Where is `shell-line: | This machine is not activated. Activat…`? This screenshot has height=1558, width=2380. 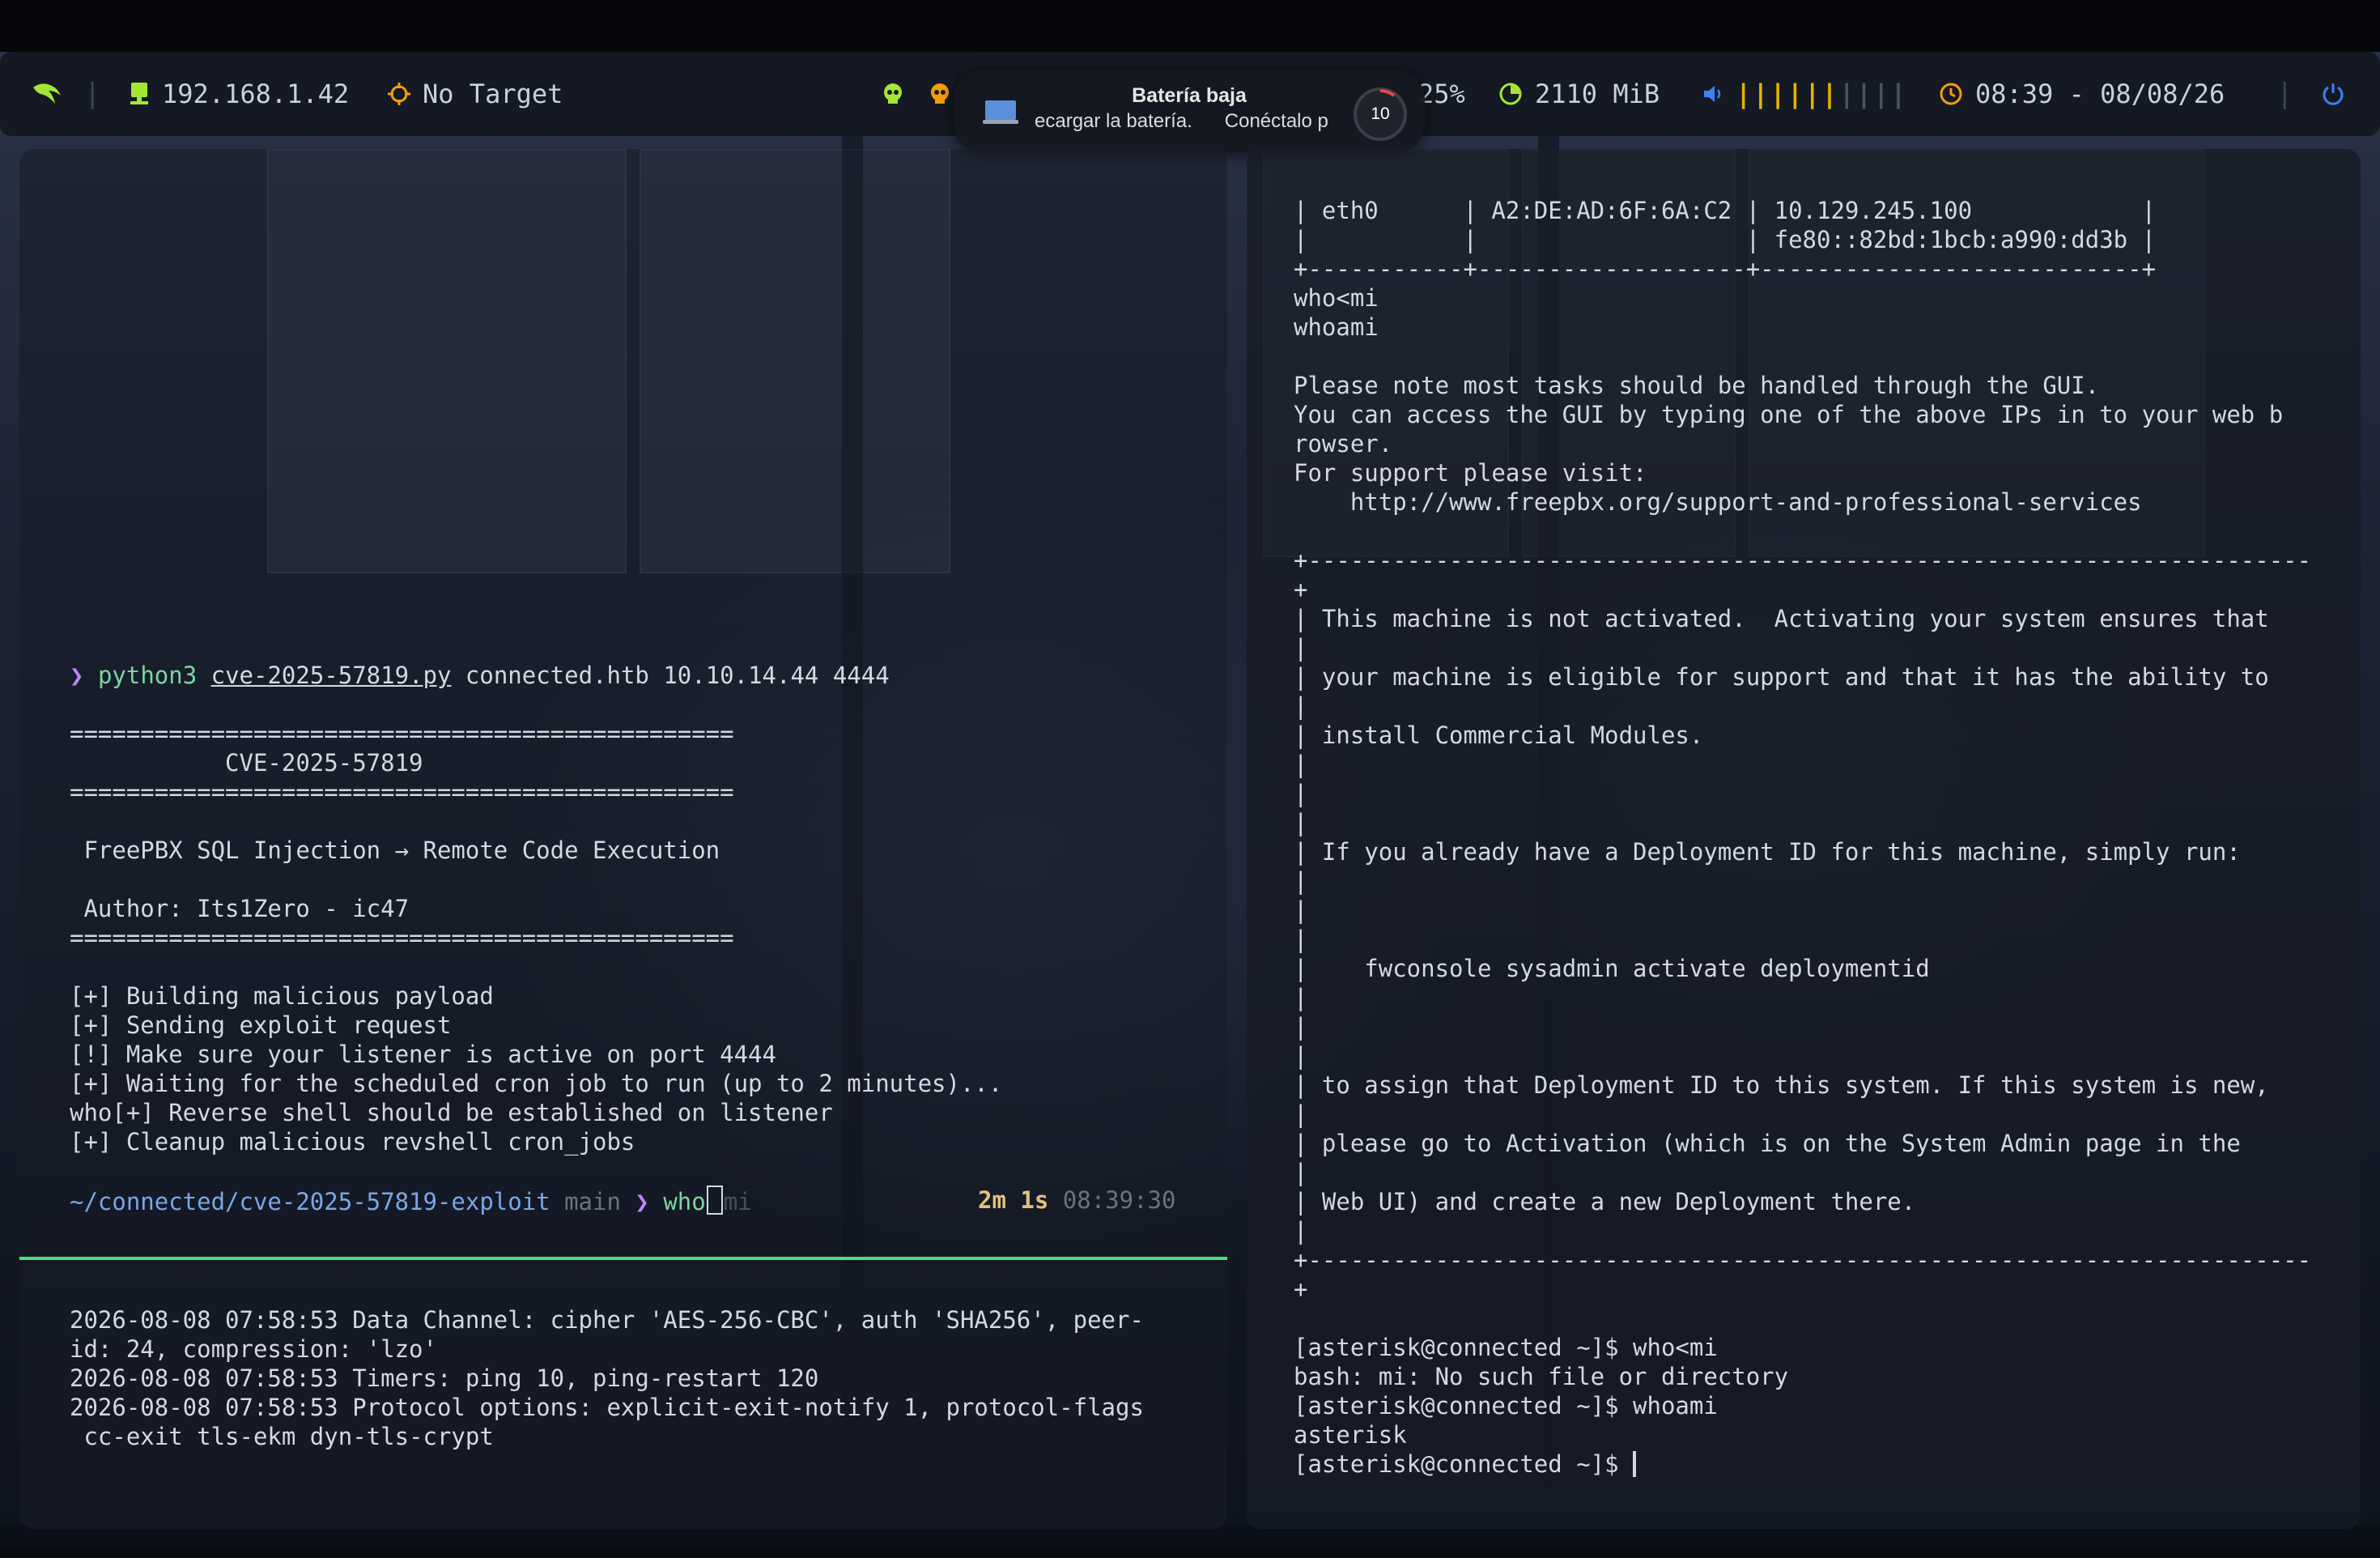
shell-line: | This machine is not activated. Activat… is located at coordinates (1782, 618).